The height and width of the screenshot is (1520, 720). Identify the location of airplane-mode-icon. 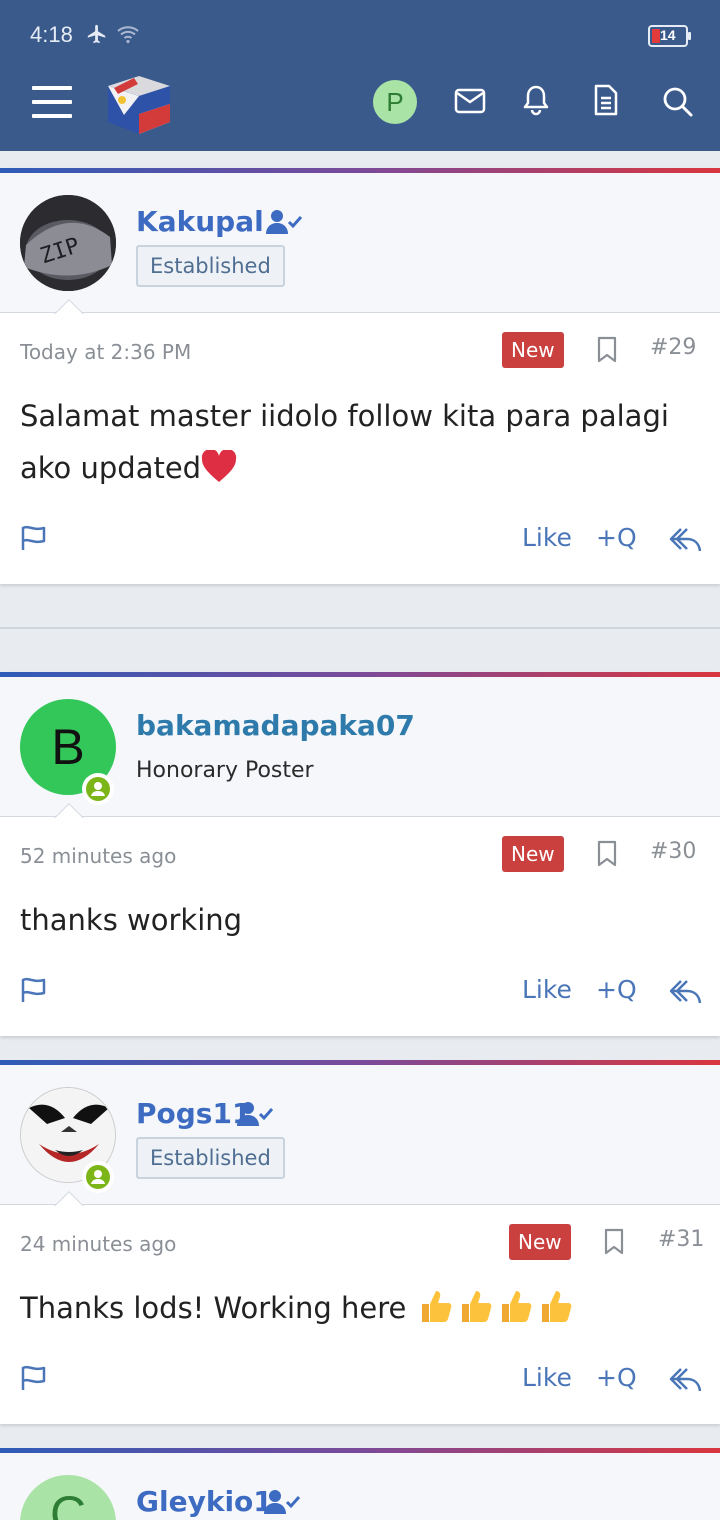
(96, 34).